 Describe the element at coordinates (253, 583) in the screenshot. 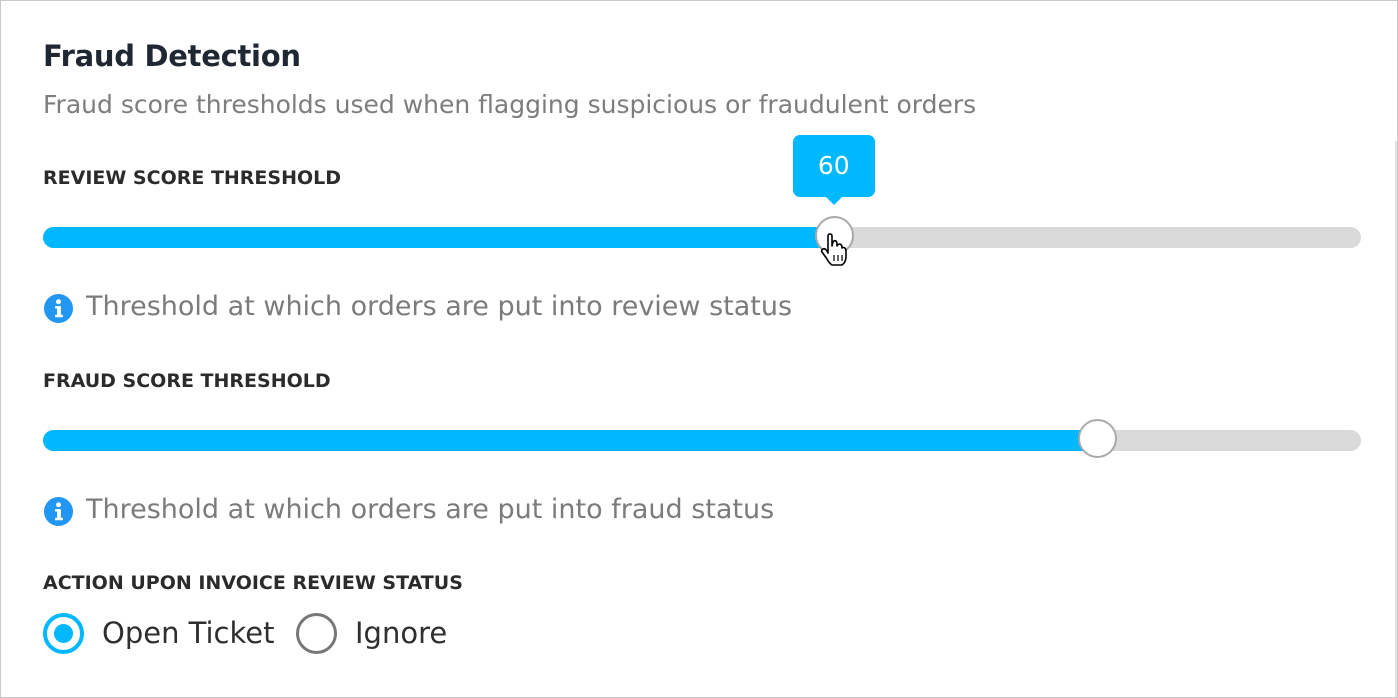

I see `invoice-action-label: ACTION UPON INVOICE REVIEW STATUS` at that location.